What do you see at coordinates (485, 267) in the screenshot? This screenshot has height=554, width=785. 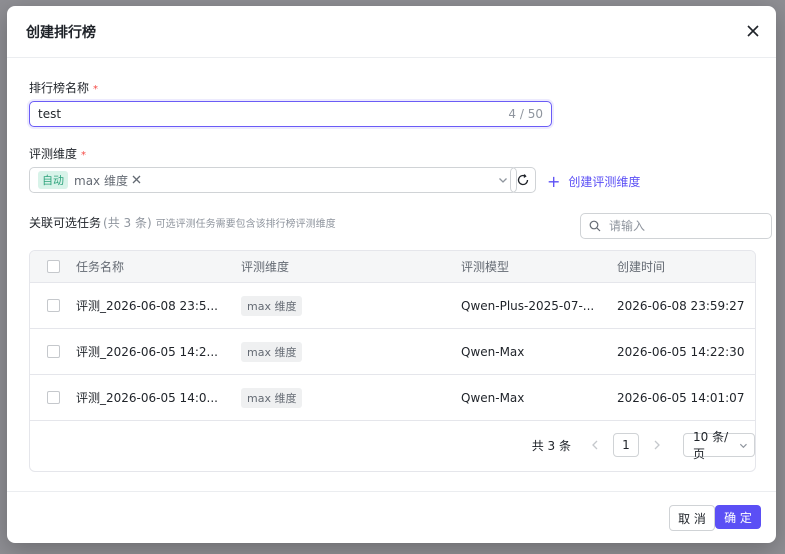 I see `col-model: 评测模型` at bounding box center [485, 267].